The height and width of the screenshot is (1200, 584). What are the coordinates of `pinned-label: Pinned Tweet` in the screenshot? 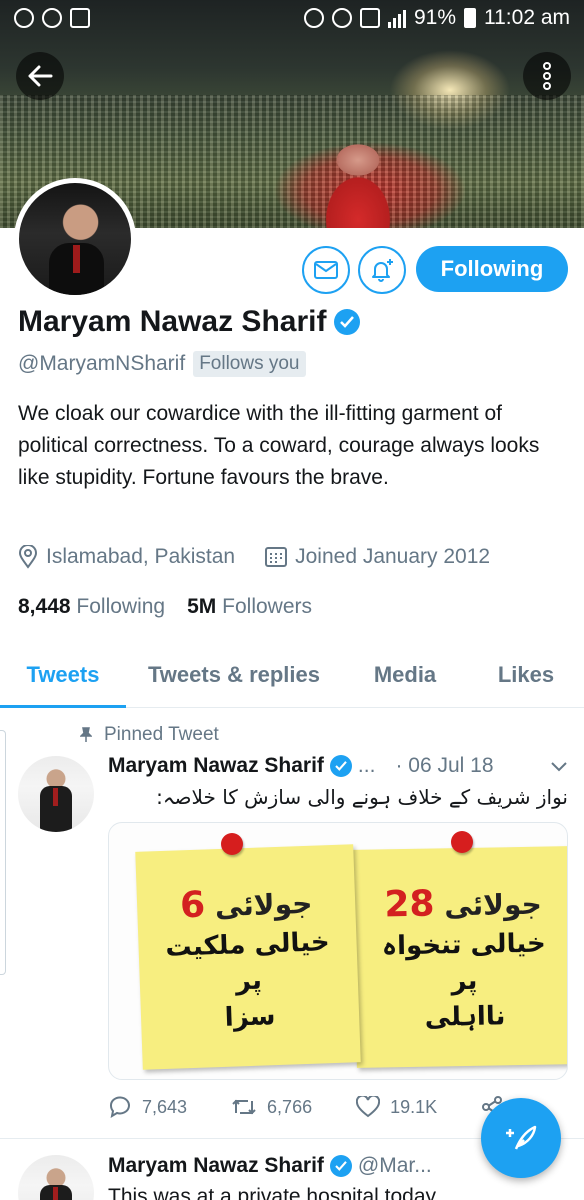 It's located at (161, 734).